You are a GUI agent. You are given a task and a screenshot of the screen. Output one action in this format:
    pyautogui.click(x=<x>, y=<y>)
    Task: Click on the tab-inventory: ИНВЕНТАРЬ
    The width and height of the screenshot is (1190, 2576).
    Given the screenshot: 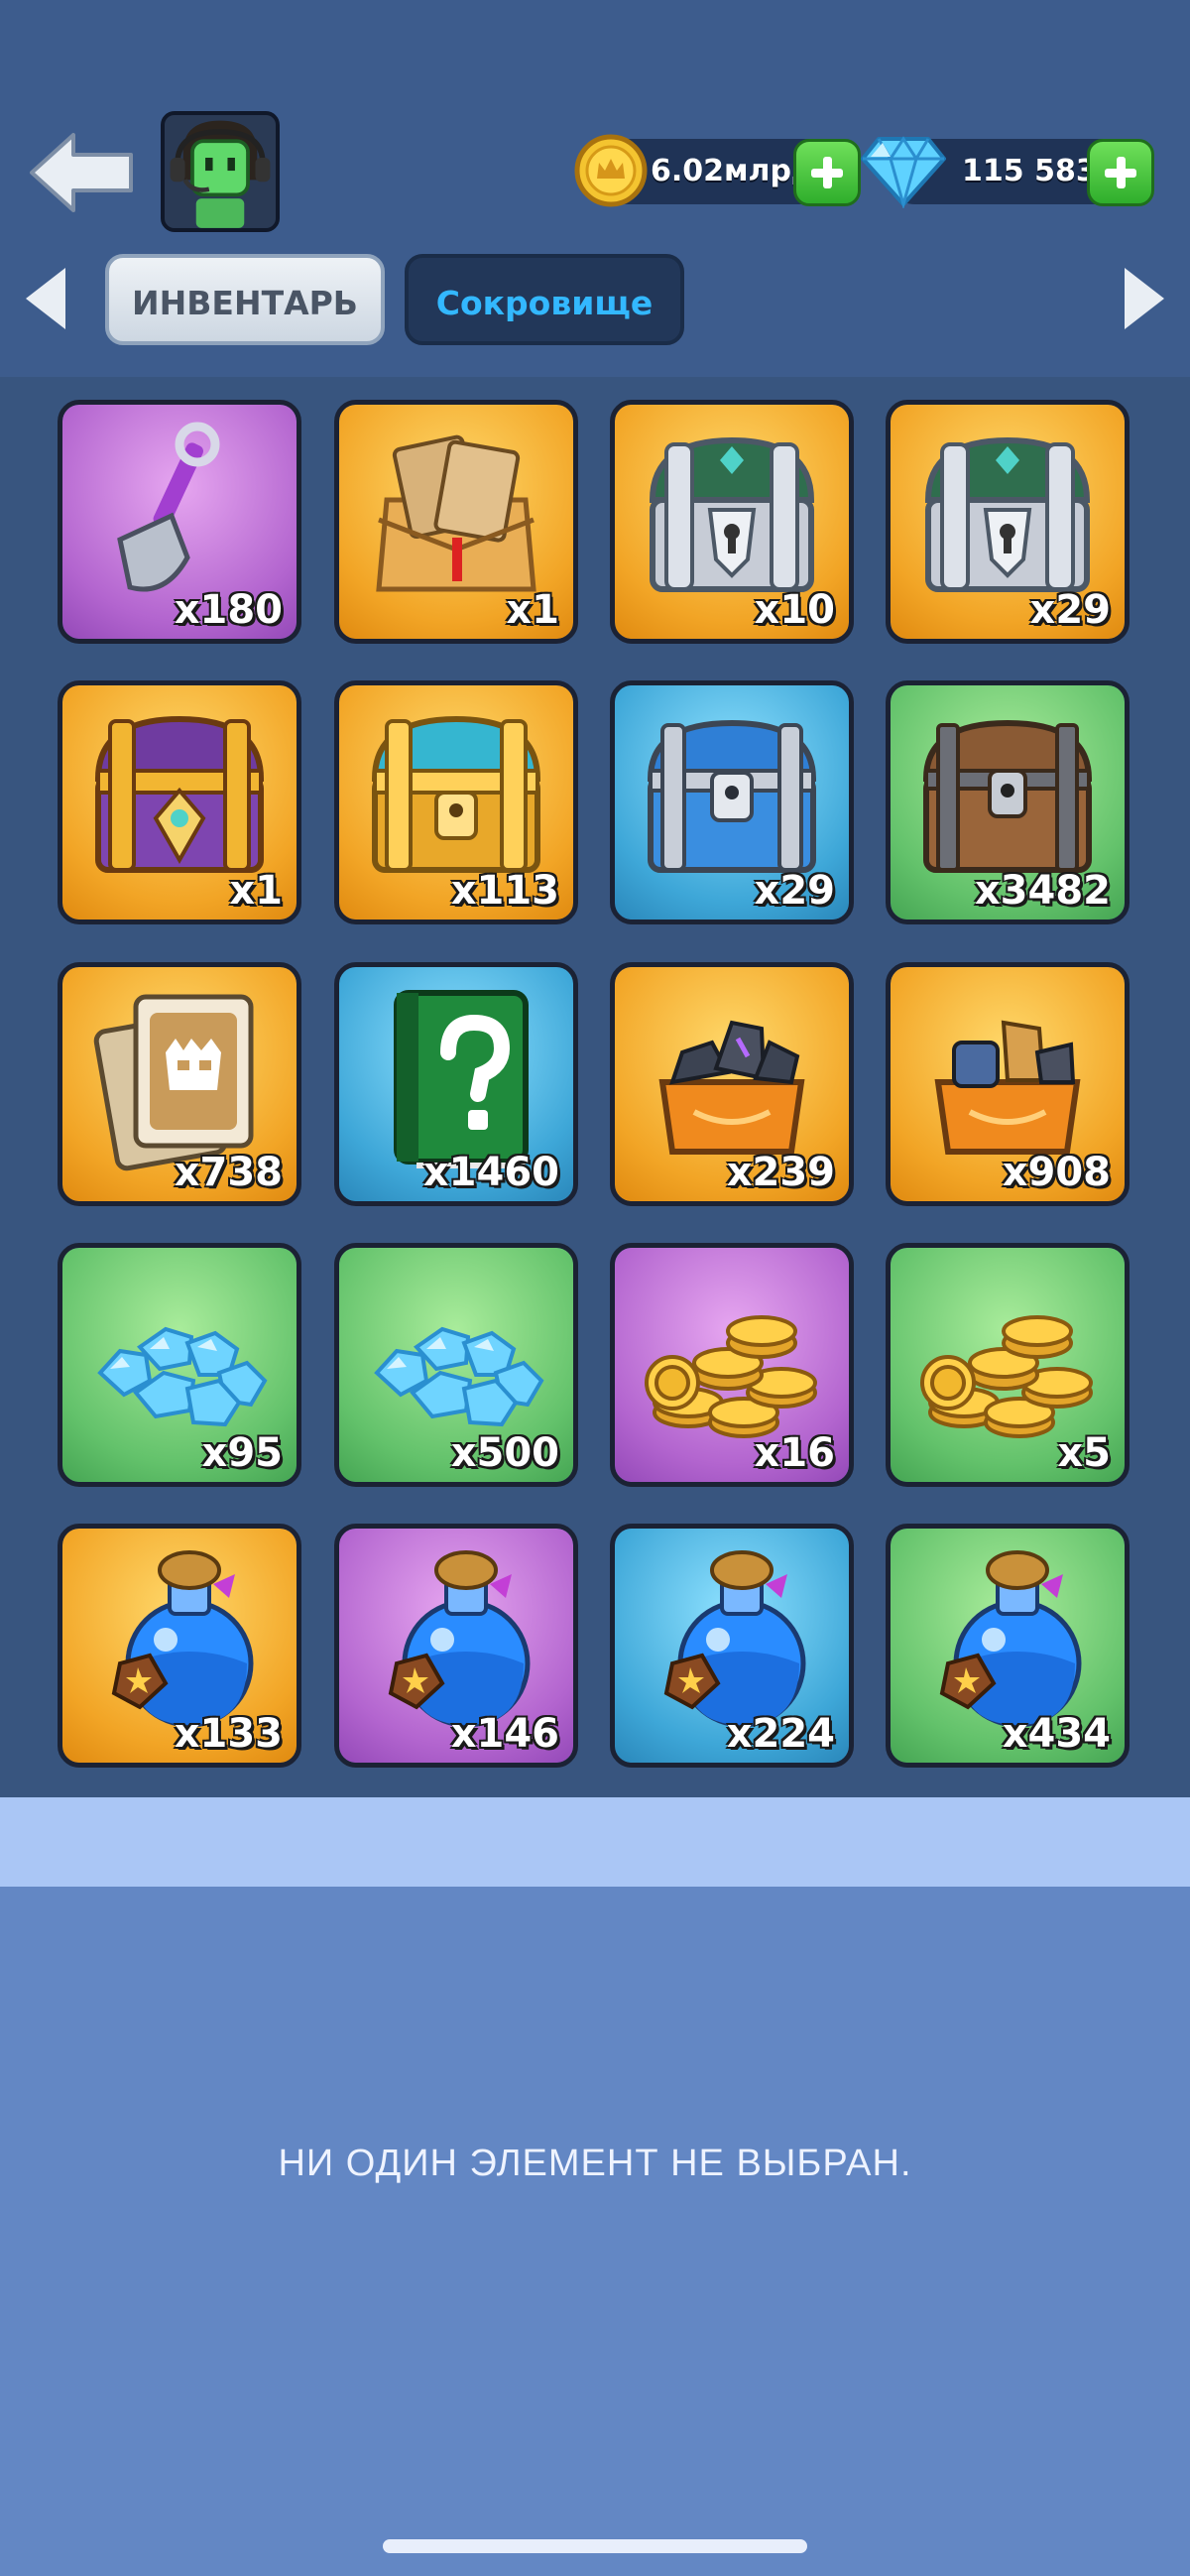 What is the action you would take?
    pyautogui.click(x=245, y=299)
    